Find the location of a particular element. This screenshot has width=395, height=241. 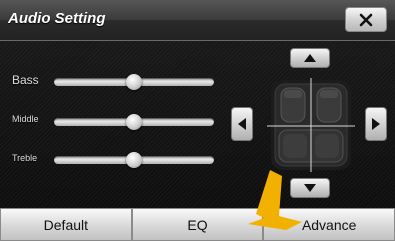

tab-default-label: Default is located at coordinates (66, 224).